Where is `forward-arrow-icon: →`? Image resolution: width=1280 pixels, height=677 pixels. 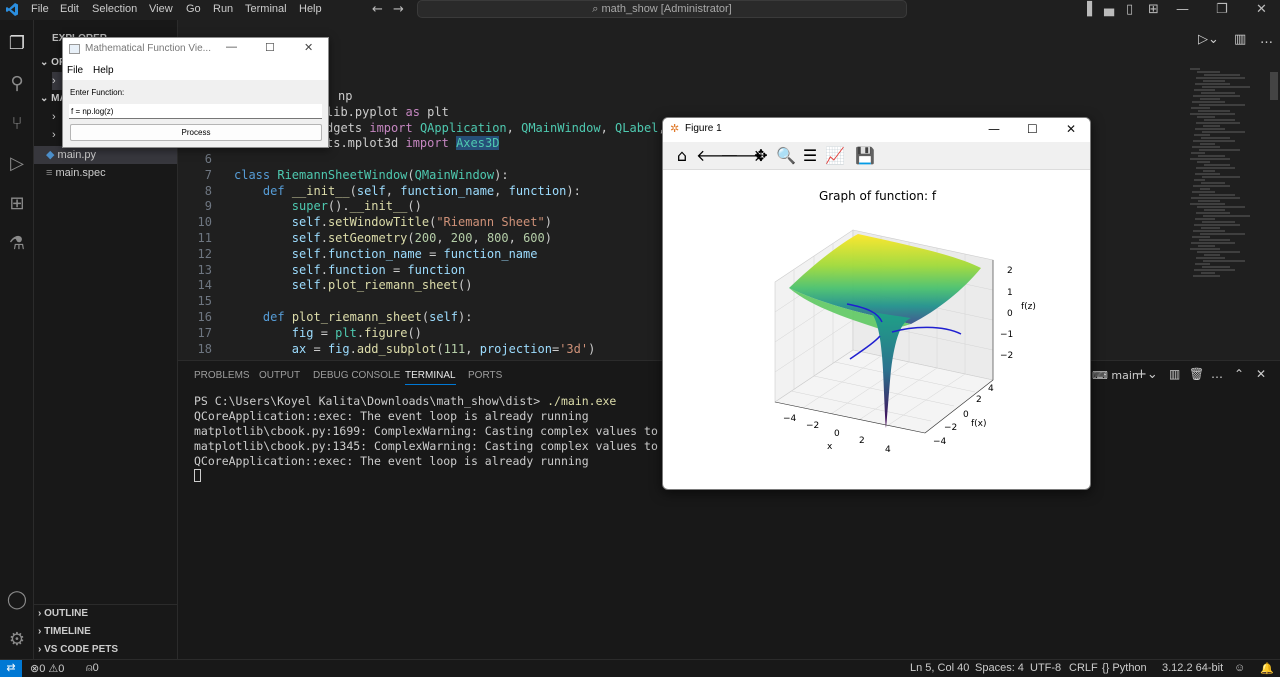
forward-arrow-icon: → is located at coordinates (398, 9).